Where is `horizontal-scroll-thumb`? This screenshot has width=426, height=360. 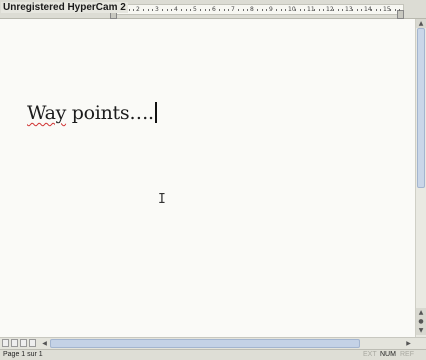
horizontal-scroll-thumb is located at coordinates (205, 343).